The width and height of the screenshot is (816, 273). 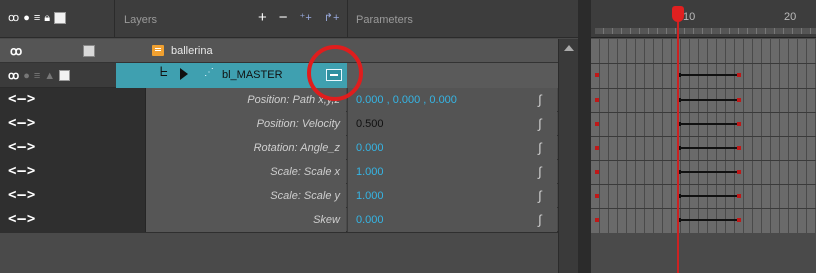 I want to click on color-swatch-all-icon, so click(x=60, y=18).